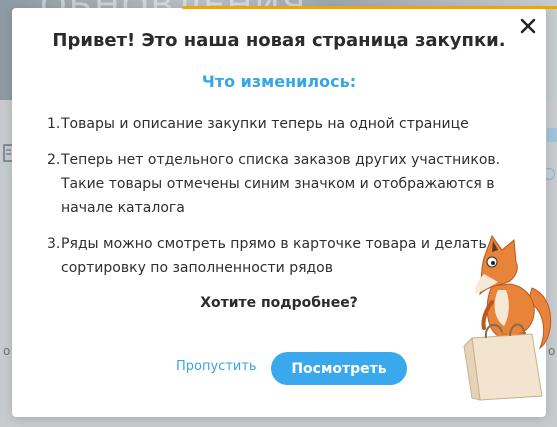 This screenshot has width=557, height=427. I want to click on fox-mascot-illustration, so click(507, 317).